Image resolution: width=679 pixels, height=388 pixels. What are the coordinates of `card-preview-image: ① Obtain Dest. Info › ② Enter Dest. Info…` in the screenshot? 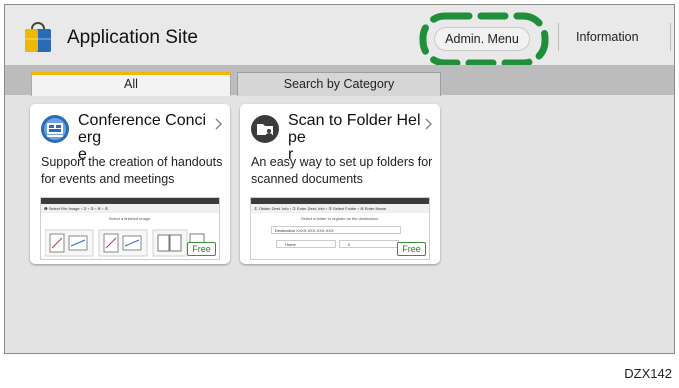 It's located at (340, 228).